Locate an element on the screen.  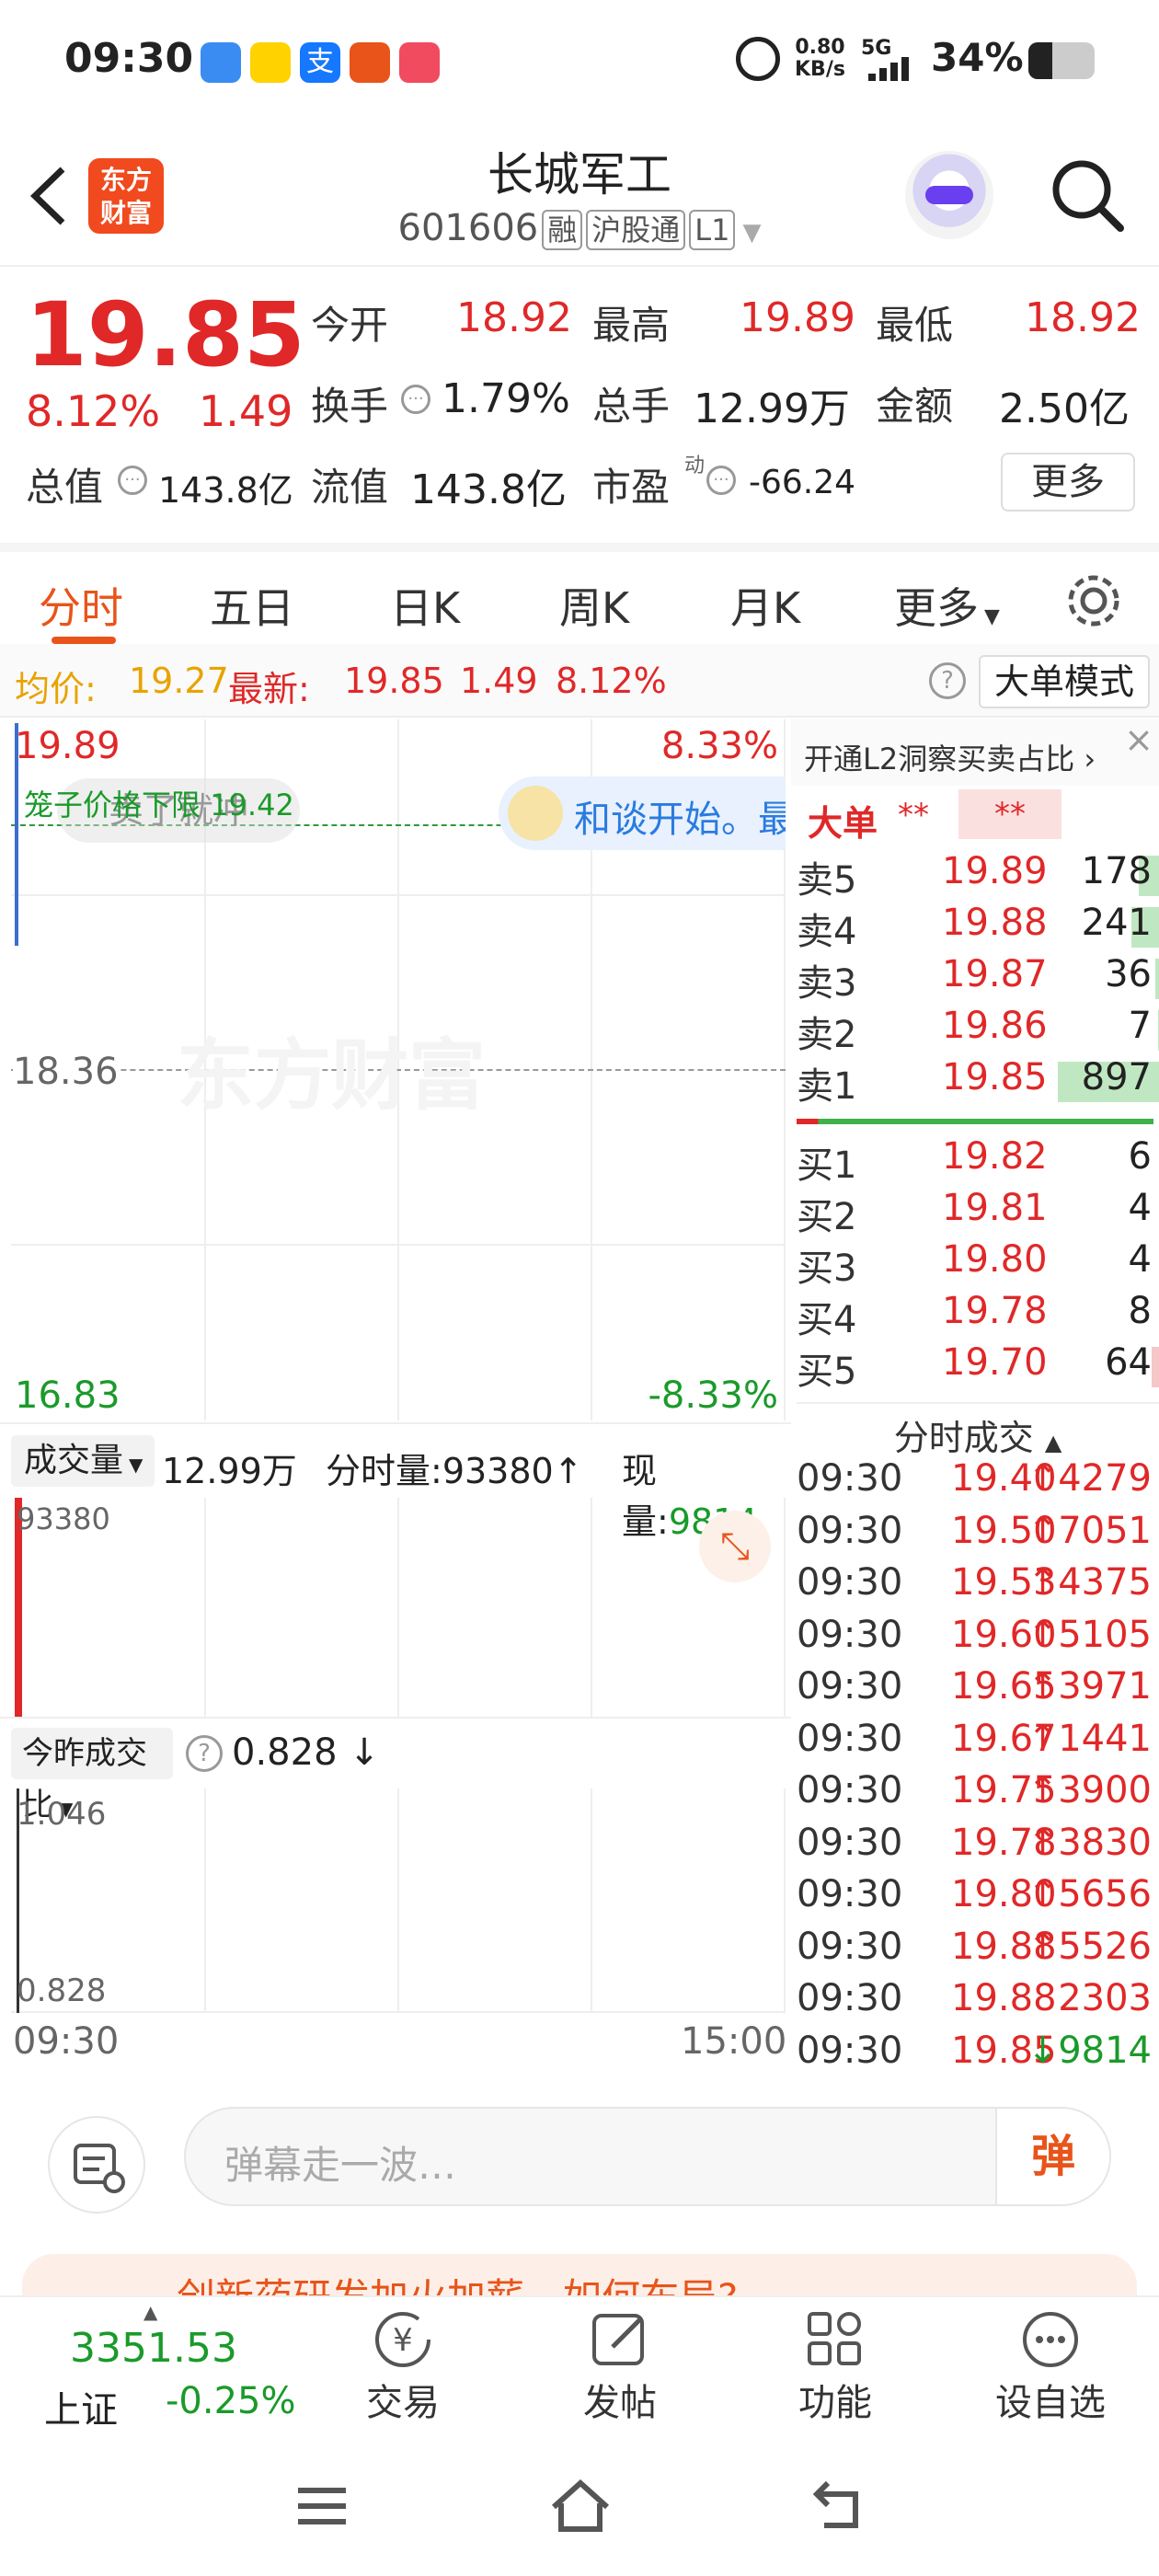
trade-qty: ↑5656 is located at coordinates (1089, 1894).